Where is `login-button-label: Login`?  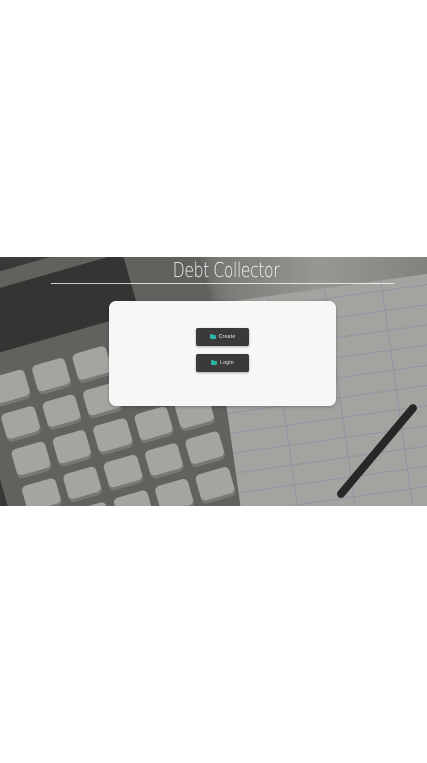 login-button-label: Login is located at coordinates (227, 363).